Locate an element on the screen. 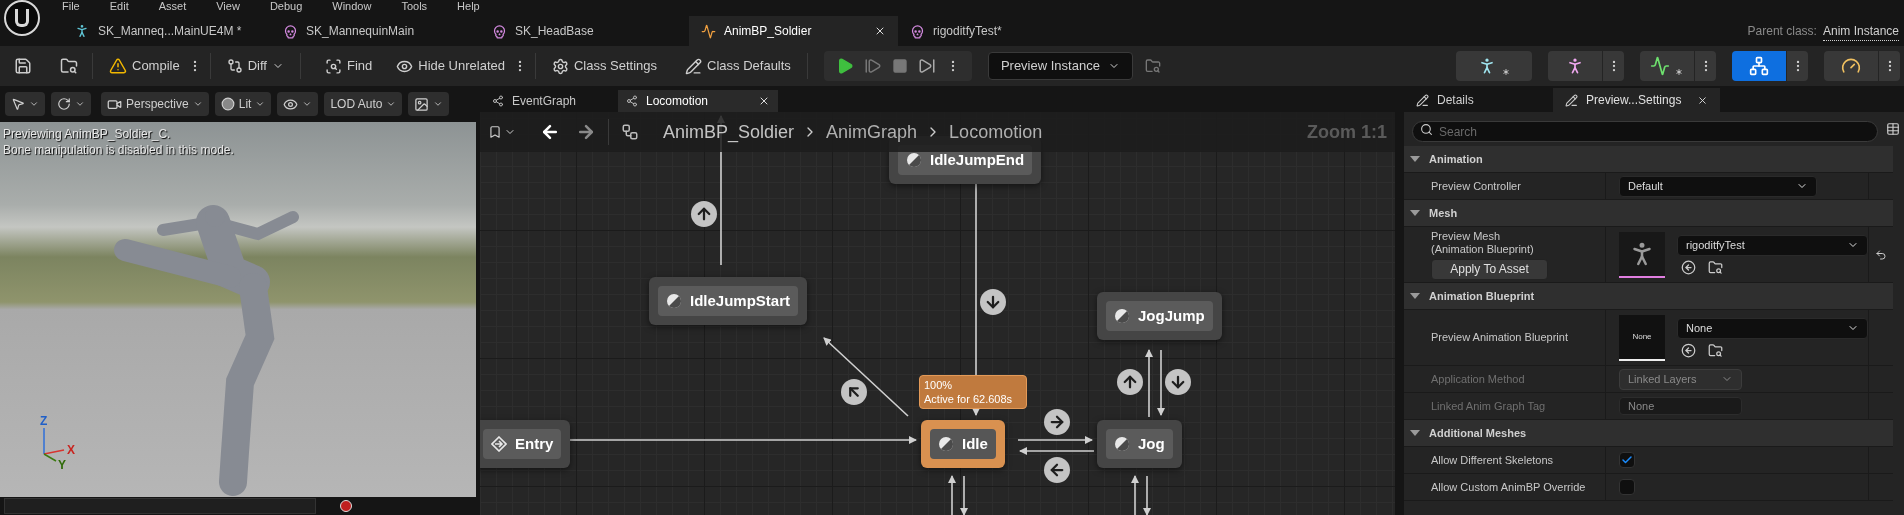 The image size is (1904, 515). search-field: Search is located at coordinates (1645, 131).